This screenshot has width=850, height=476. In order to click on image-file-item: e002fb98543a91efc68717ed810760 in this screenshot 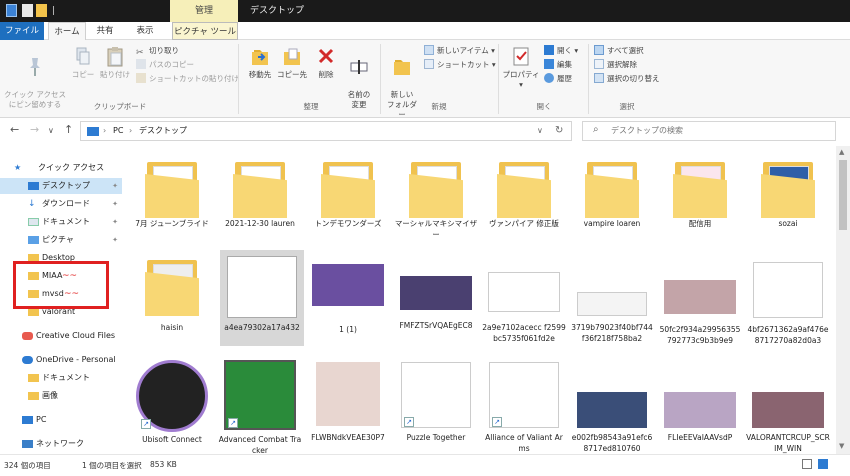, I will do `click(612, 423)`.